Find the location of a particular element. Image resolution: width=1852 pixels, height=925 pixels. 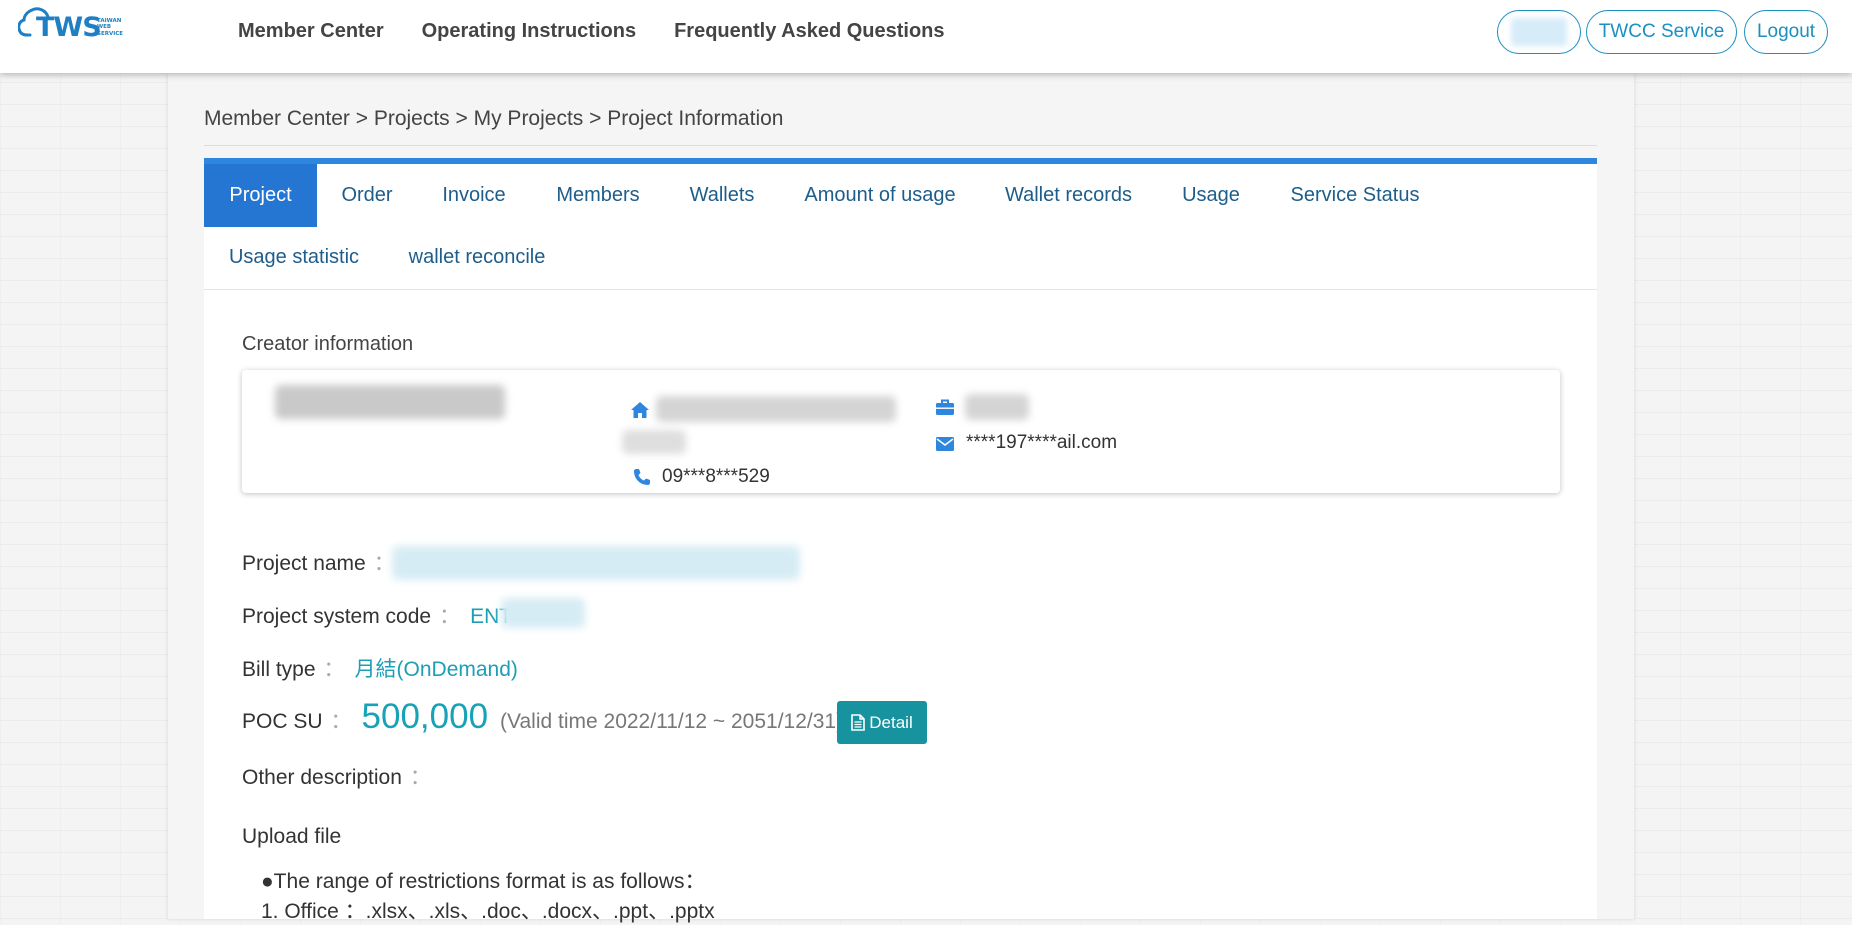

tab-wallets: Wallets is located at coordinates (722, 195).